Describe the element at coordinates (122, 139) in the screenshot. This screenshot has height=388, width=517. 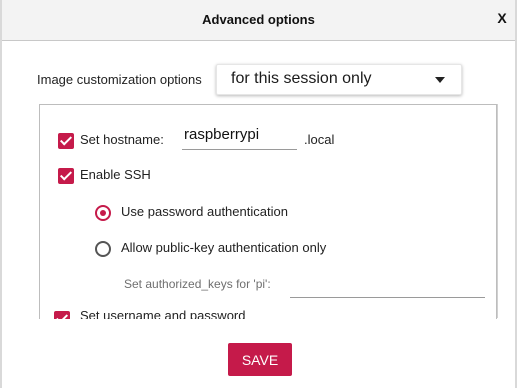
I see `hostname-label: Set hostname:` at that location.